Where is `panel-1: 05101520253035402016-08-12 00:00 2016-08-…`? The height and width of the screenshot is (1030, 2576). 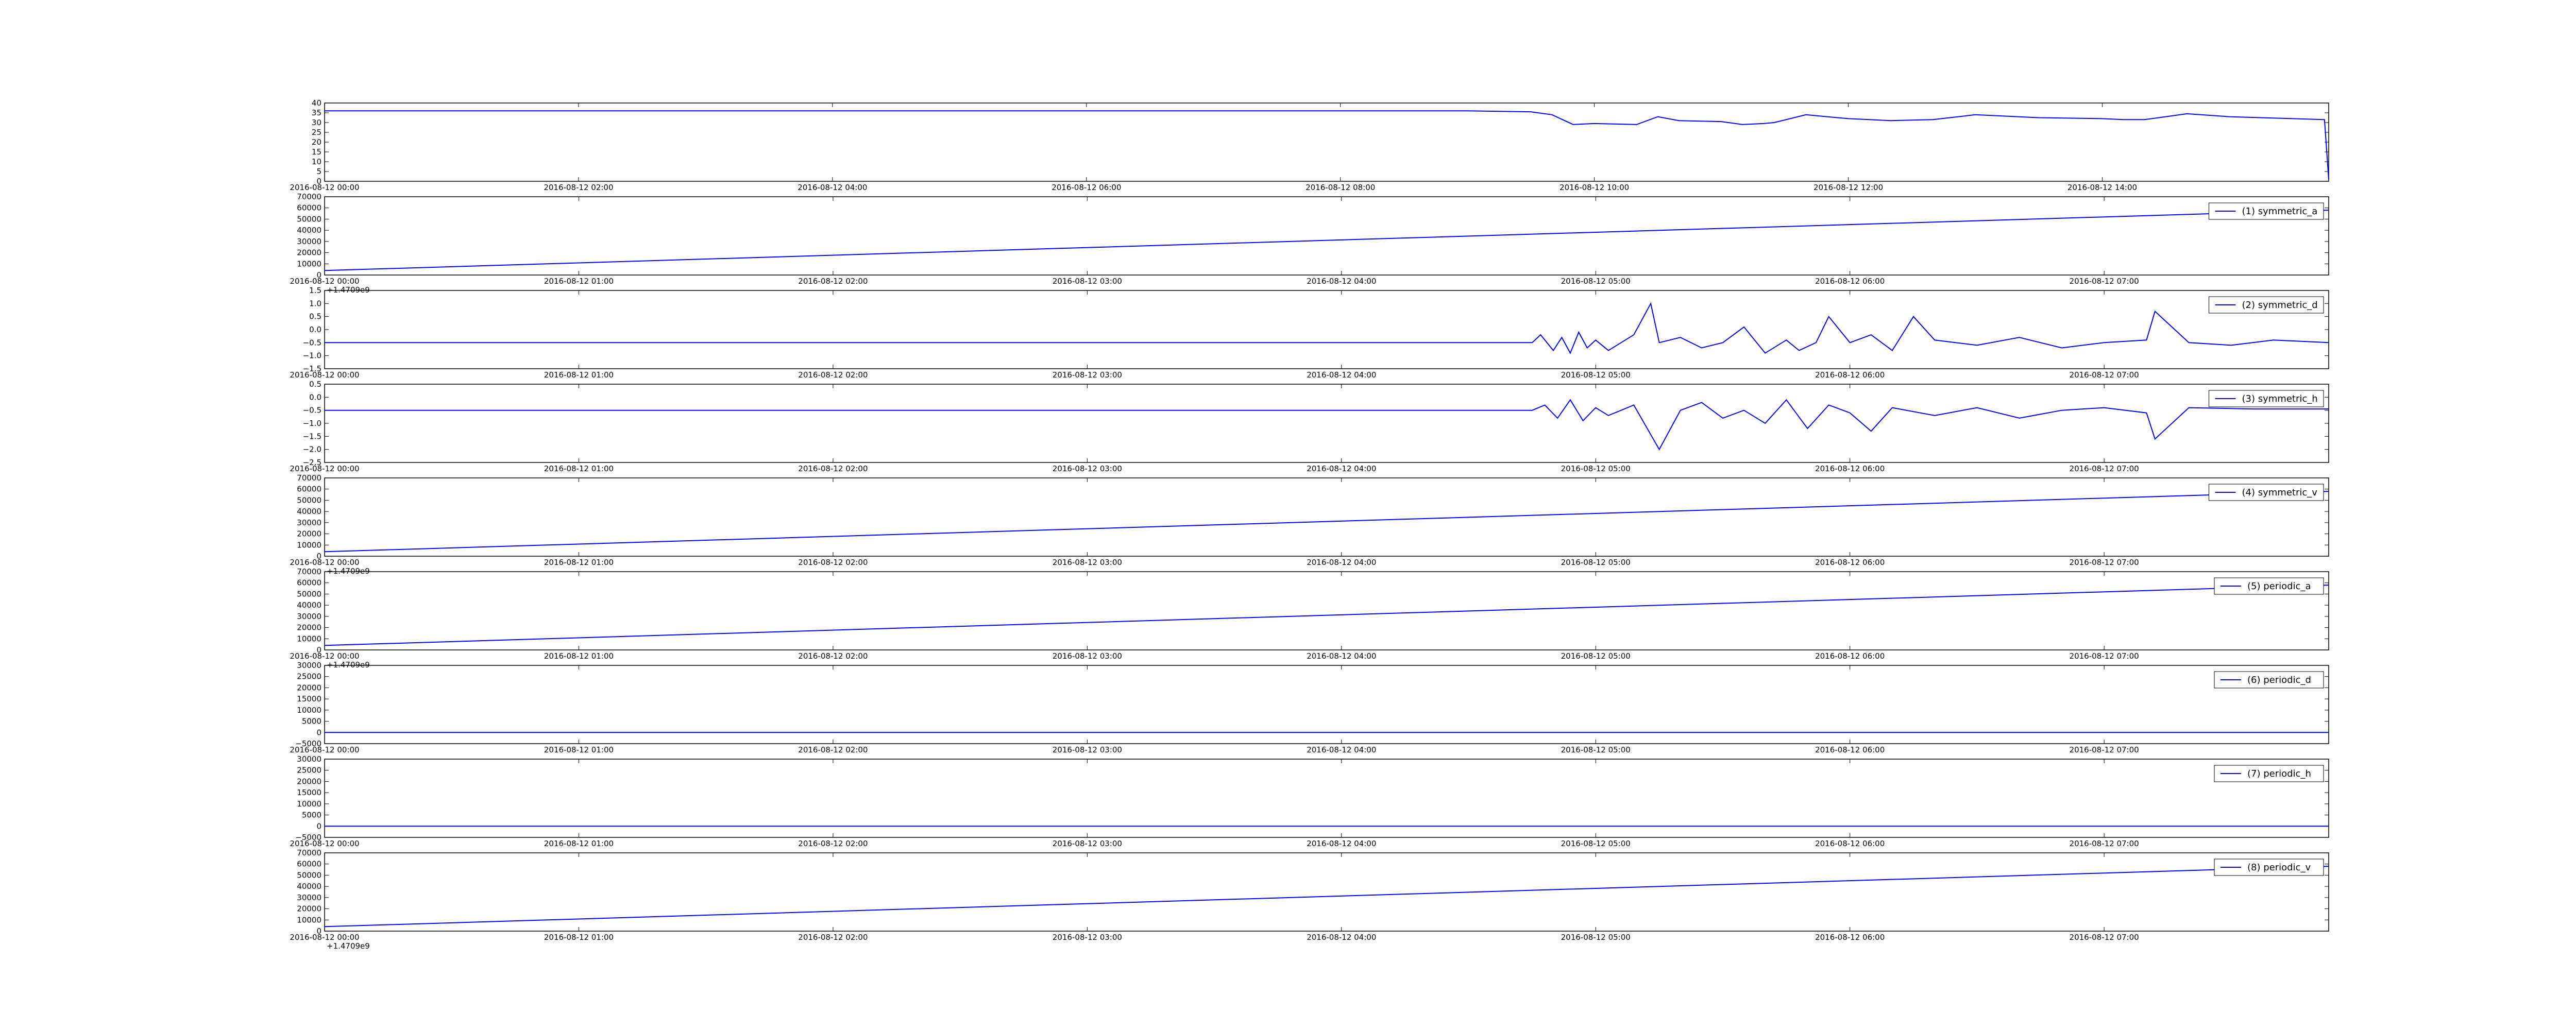 panel-1: 05101520253035402016-08-12 00:00 2016-08-… is located at coordinates (1309, 145).